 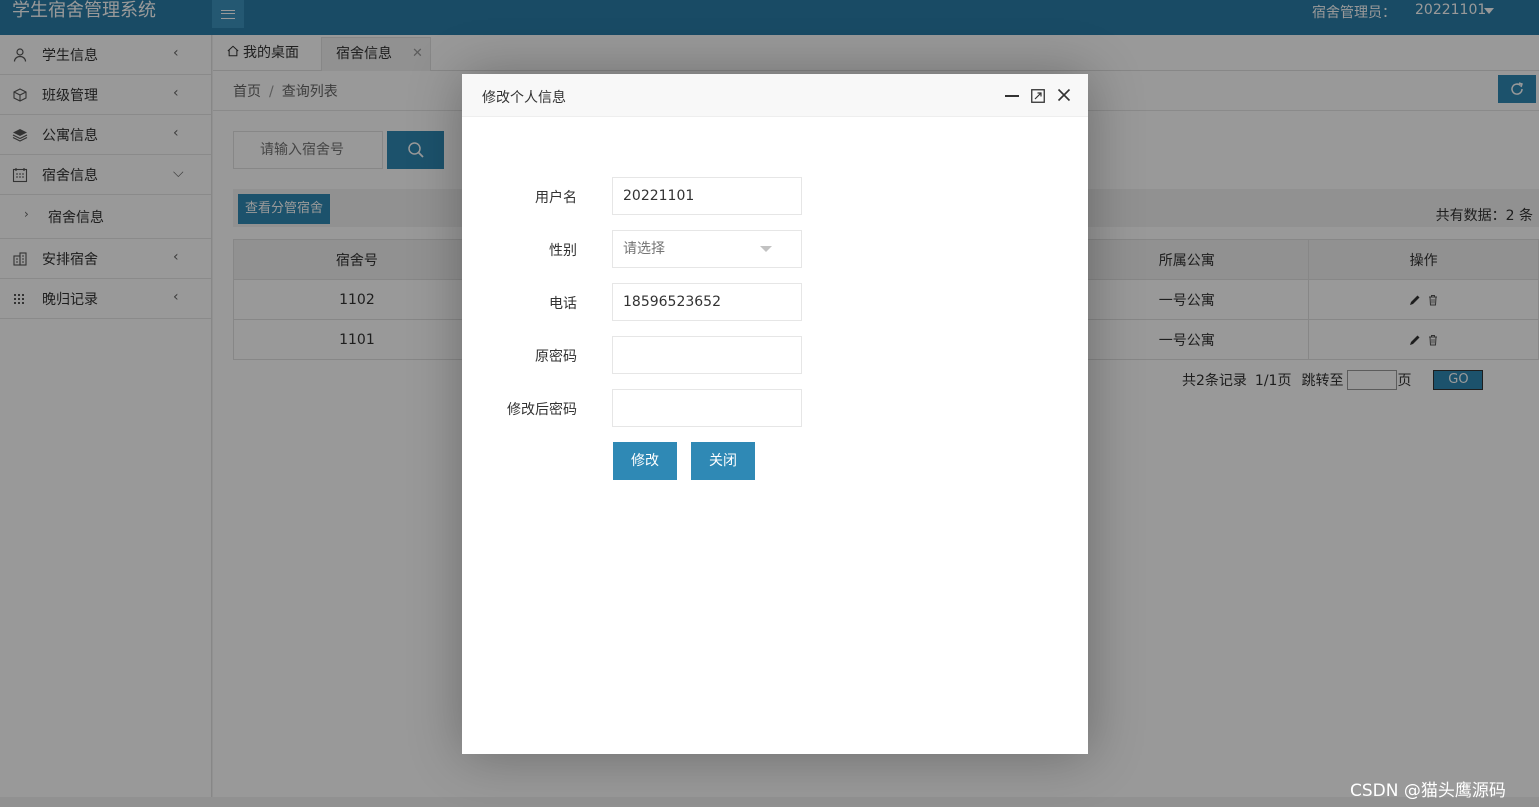 I want to click on phone-row: 电话 18596523652, so click(x=775, y=302).